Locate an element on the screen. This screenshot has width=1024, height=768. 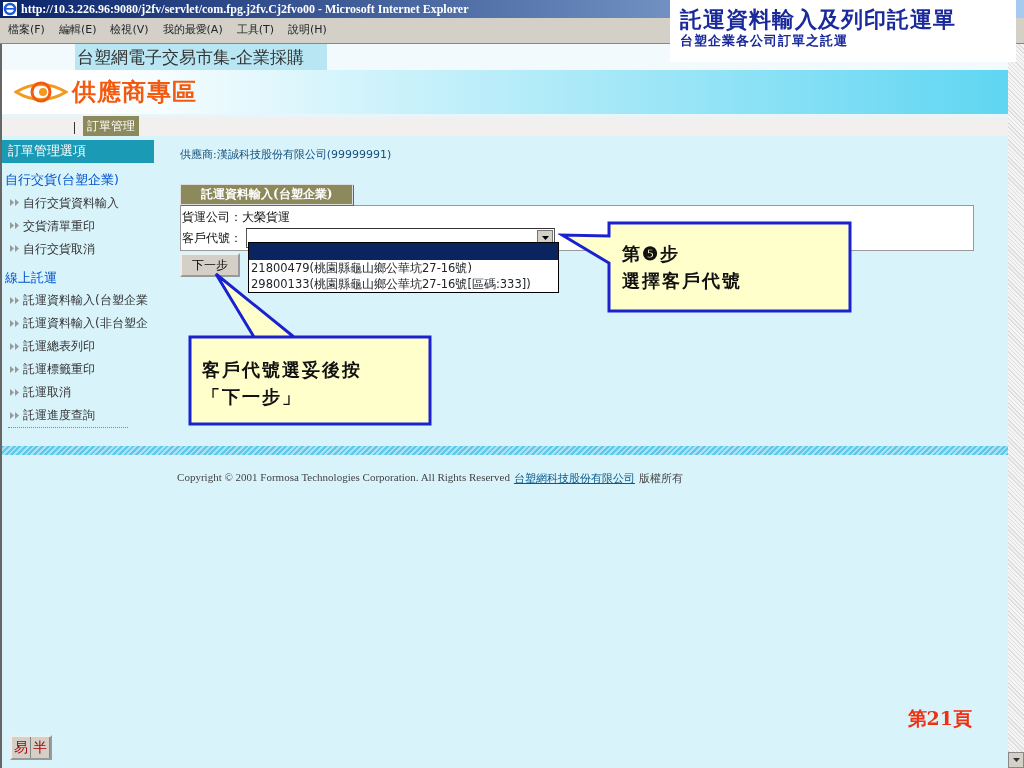
dropdown-option: 29800133(桃園縣龜山鄉公華坑27-16號[區碼:333]) is located at coordinates (403, 284).